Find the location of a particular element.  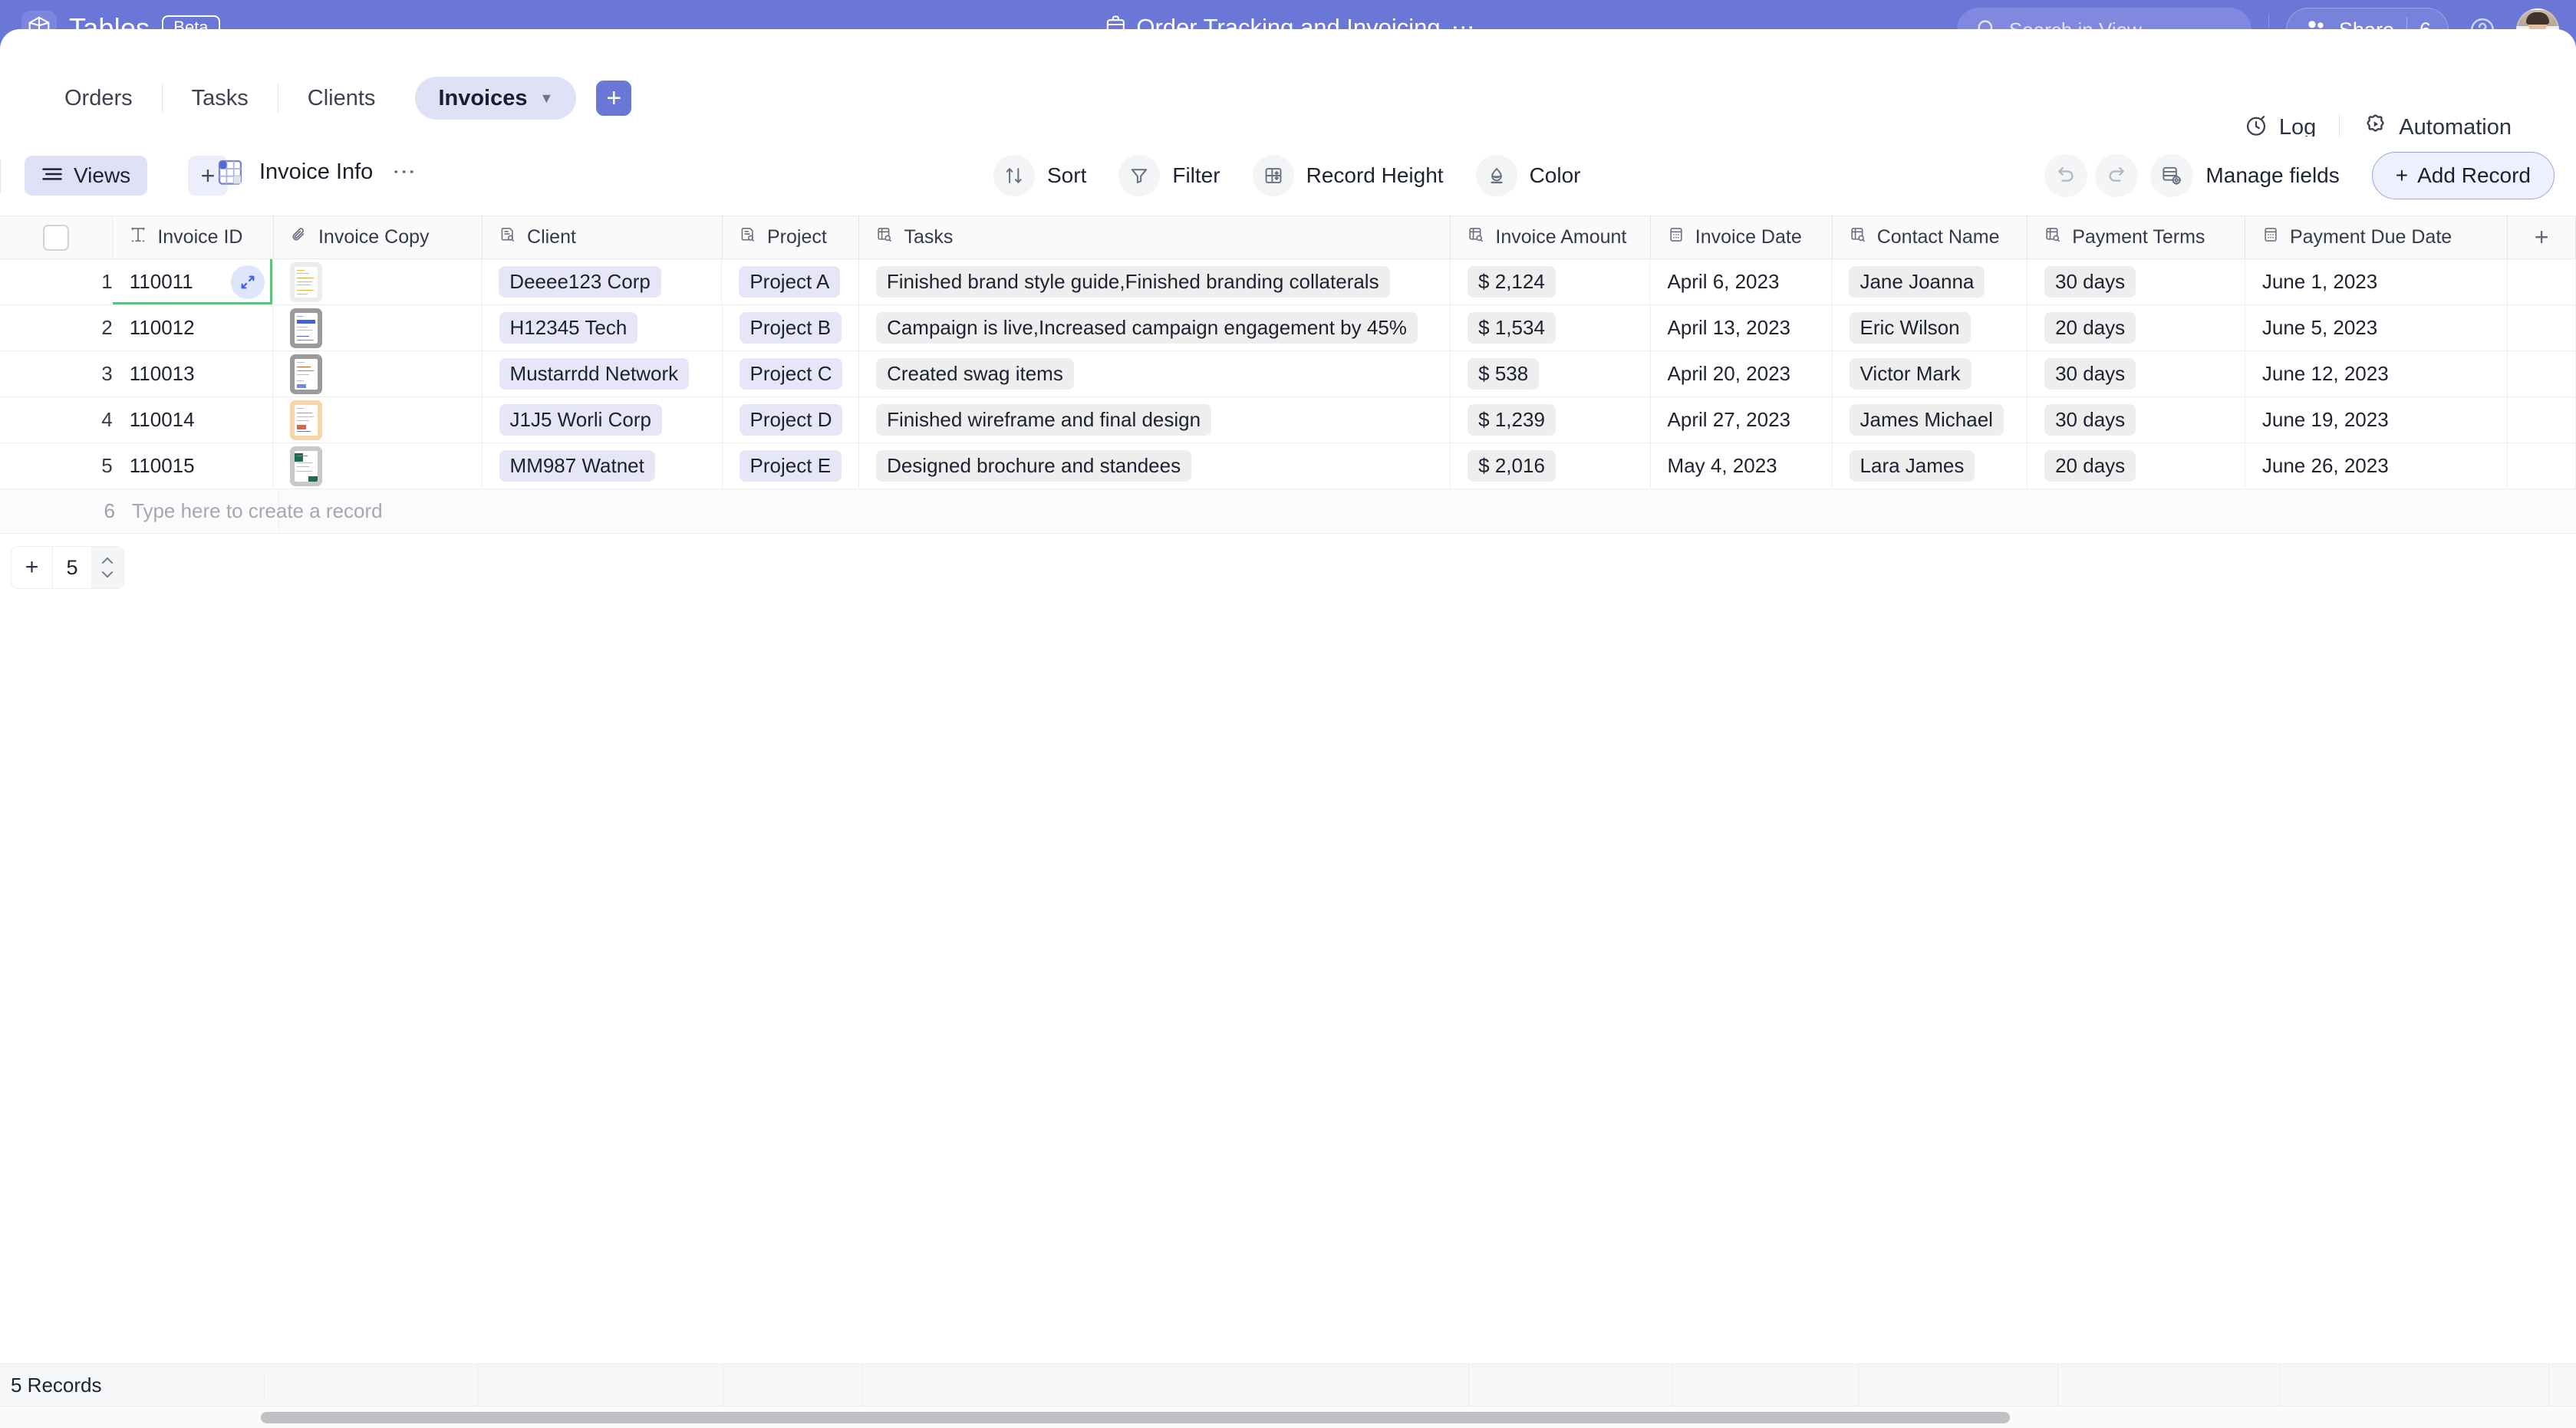

cell-project: Project A is located at coordinates (790, 281).